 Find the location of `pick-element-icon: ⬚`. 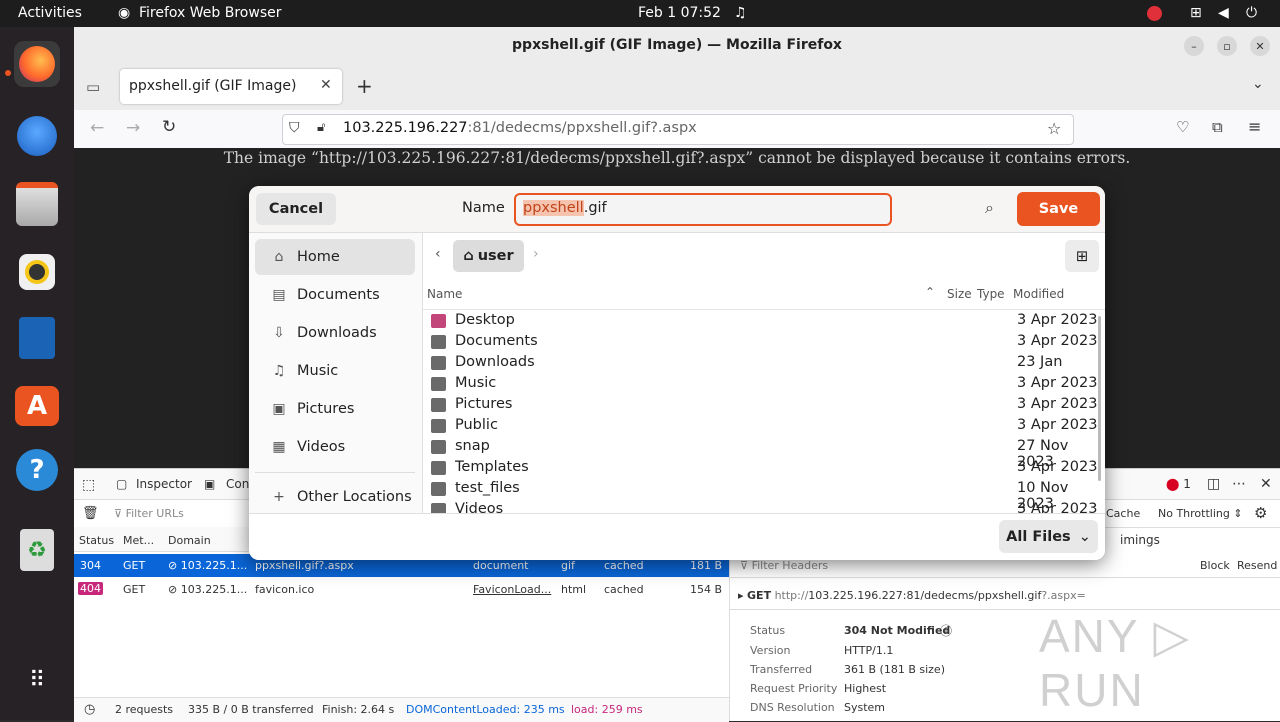

pick-element-icon: ⬚ is located at coordinates (88, 485).